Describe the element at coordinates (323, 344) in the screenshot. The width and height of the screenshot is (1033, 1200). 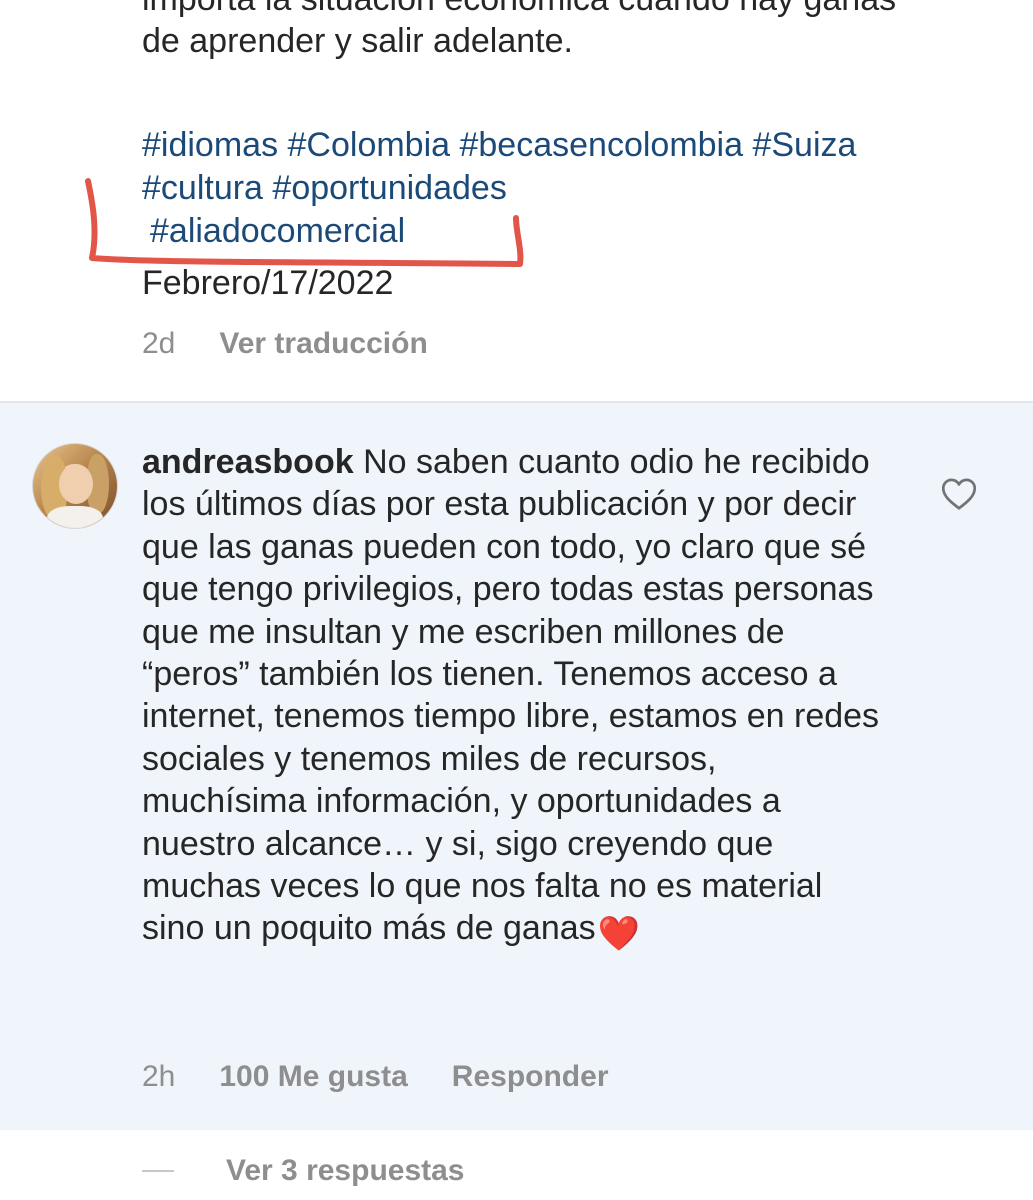
I see `translate-link: Ver traducción` at that location.